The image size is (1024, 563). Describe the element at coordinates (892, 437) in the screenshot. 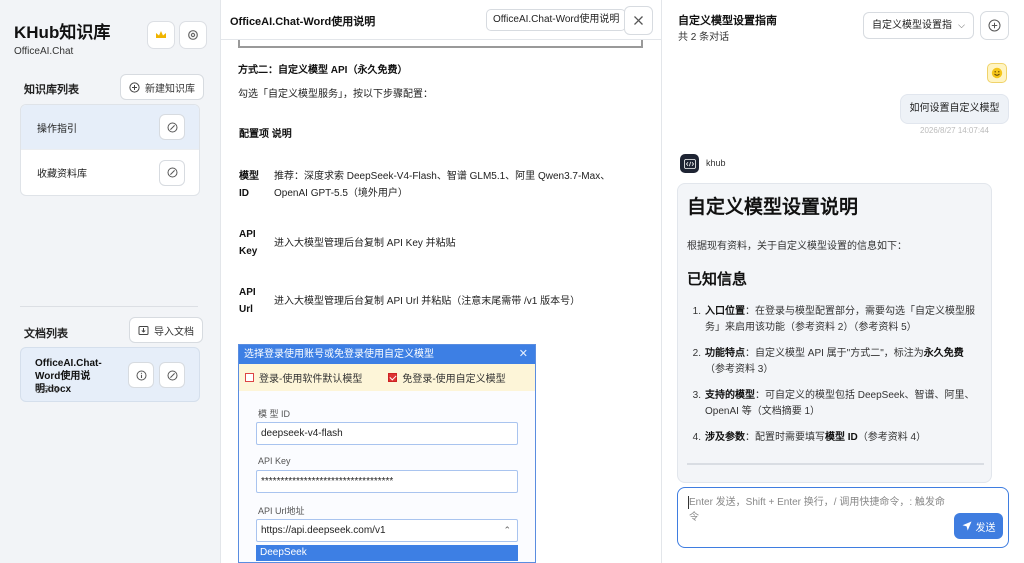

I see `list-item-body: （参考资料 4）` at that location.